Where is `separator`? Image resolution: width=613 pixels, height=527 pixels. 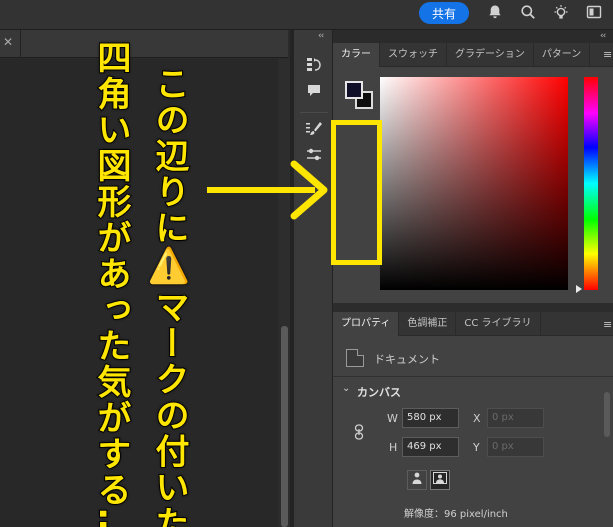 separator is located at coordinates (314, 112).